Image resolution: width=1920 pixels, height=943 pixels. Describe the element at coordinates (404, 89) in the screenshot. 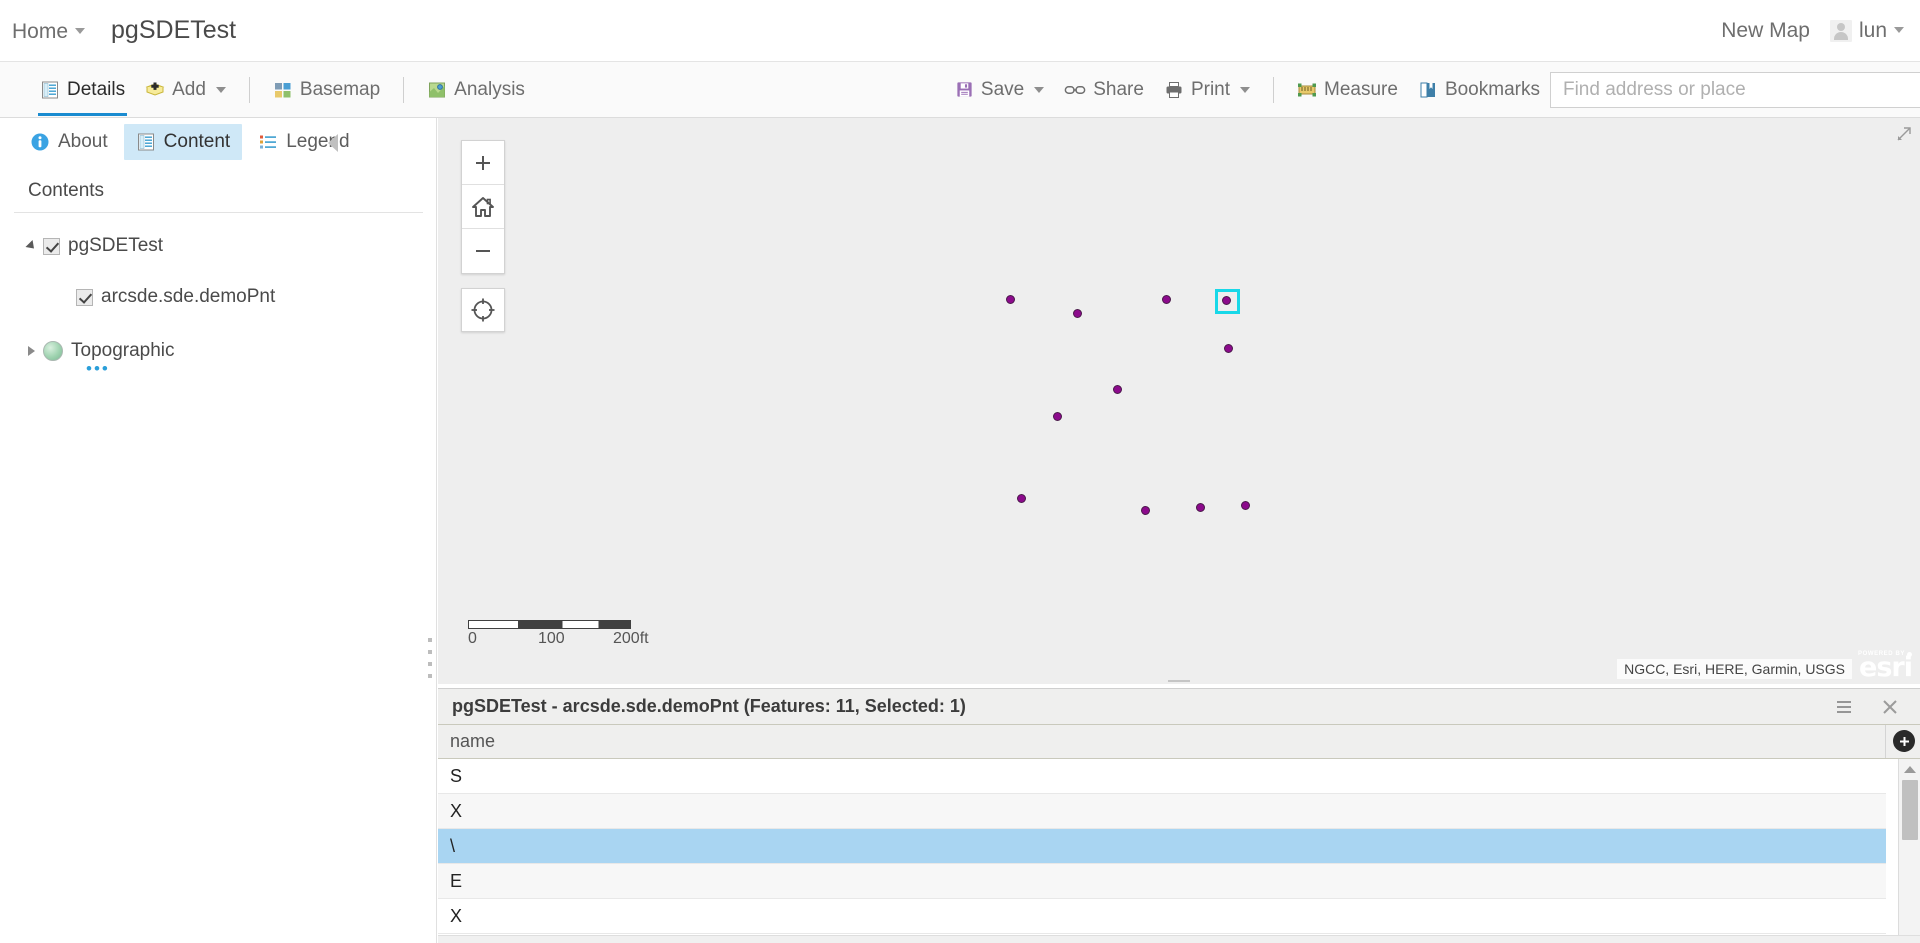

I see `toolbar-divider` at that location.